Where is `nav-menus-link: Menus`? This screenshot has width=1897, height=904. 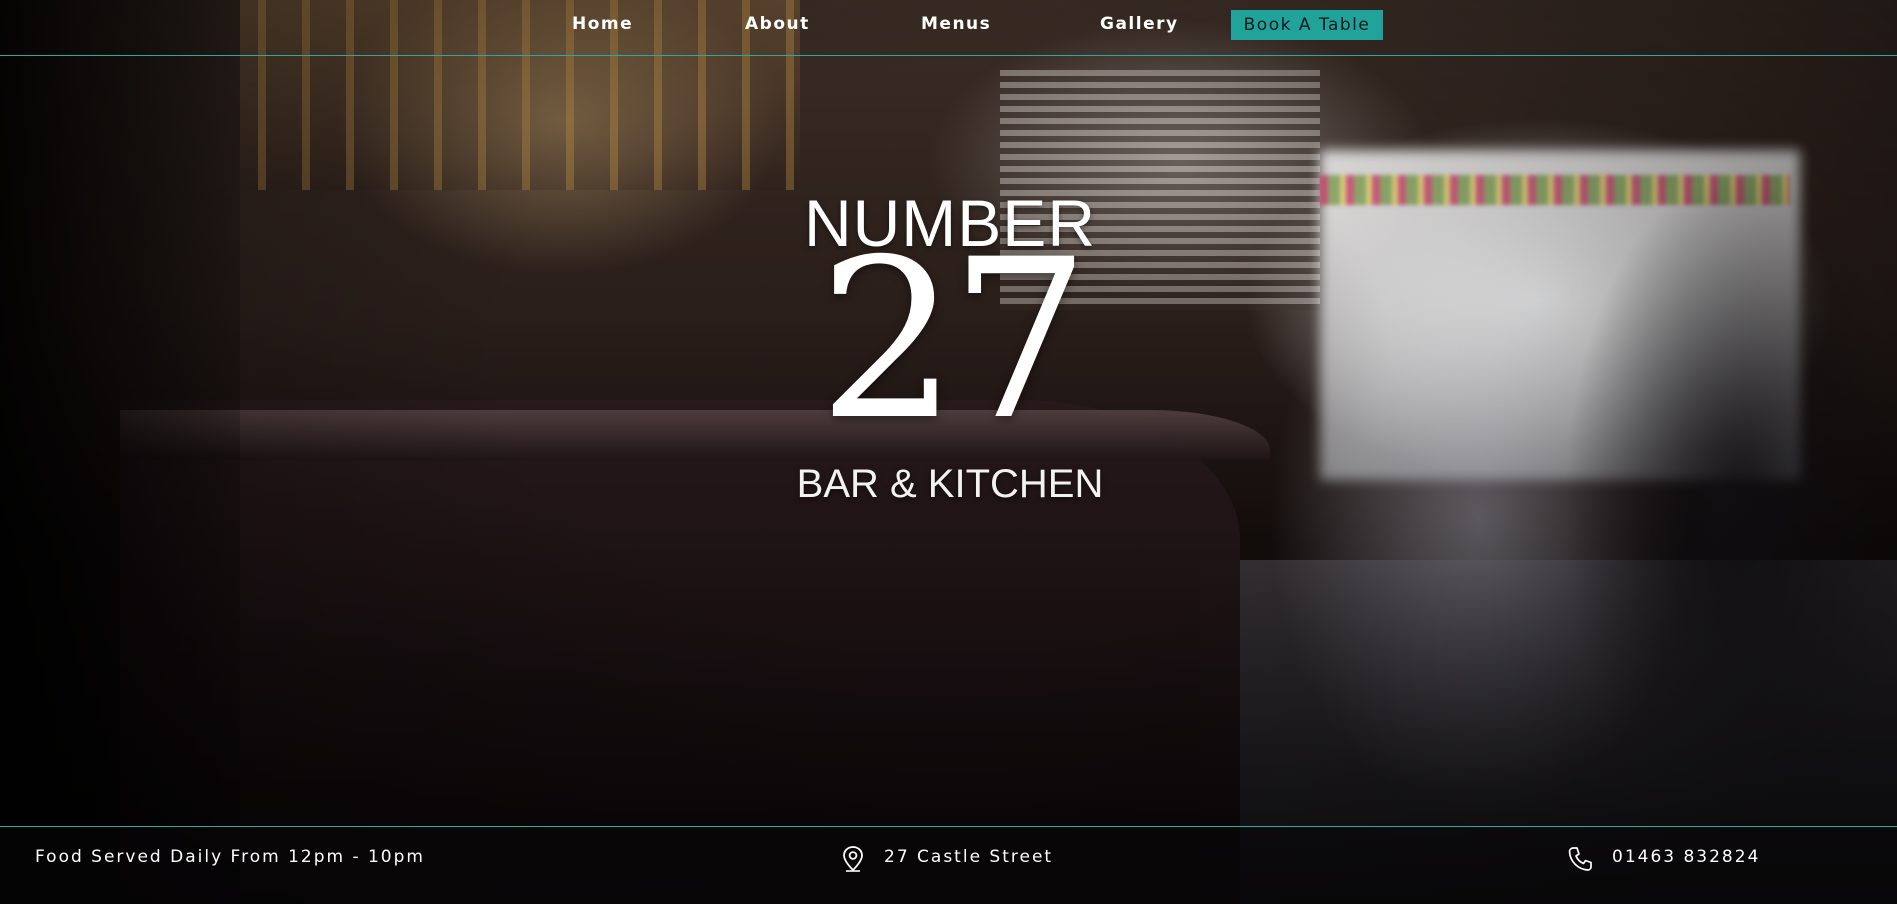
nav-menus-link: Menus is located at coordinates (956, 24).